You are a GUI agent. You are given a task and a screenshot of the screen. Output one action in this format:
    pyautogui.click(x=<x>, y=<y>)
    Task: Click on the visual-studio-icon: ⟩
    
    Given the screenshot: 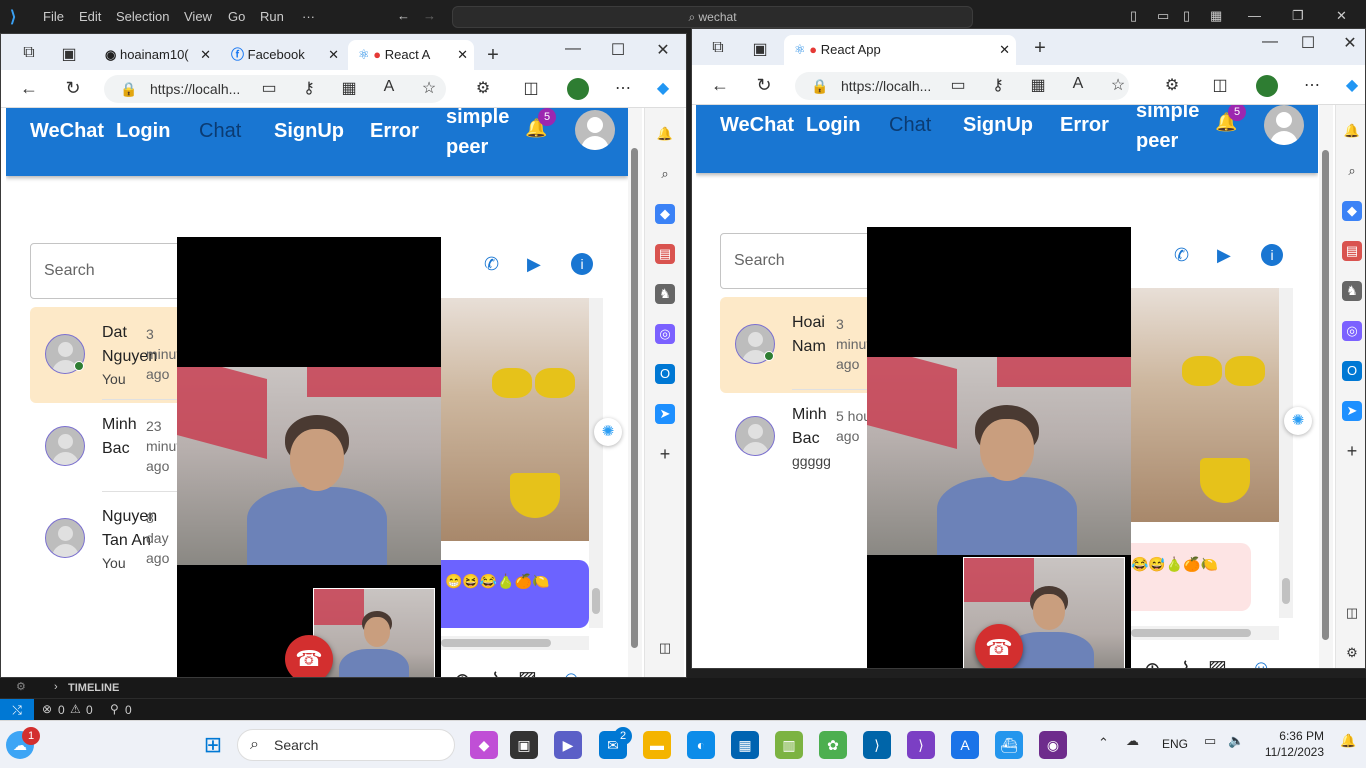 What is the action you would take?
    pyautogui.click(x=921, y=745)
    